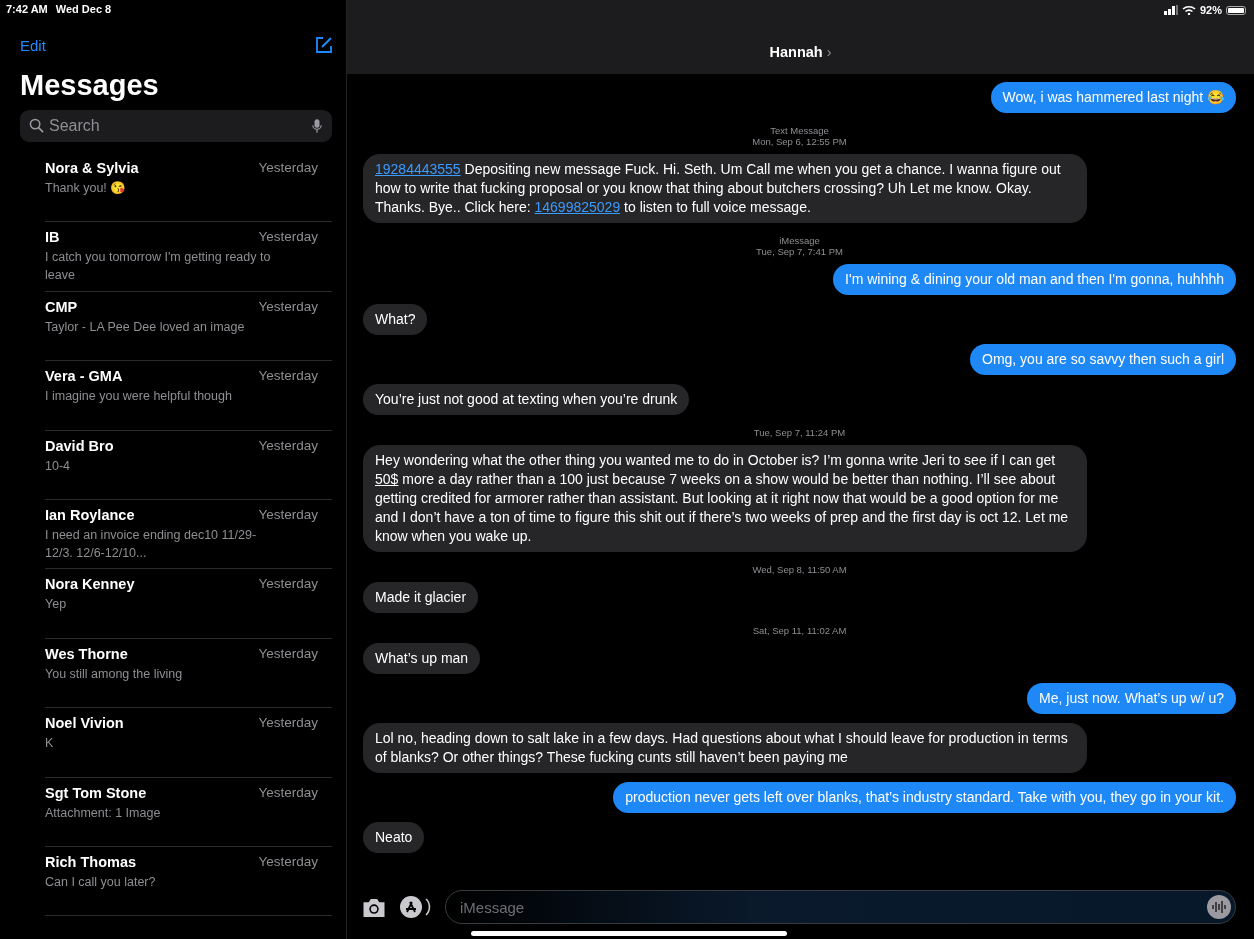 The width and height of the screenshot is (1254, 939). I want to click on signal-icon, so click(1170, 10).